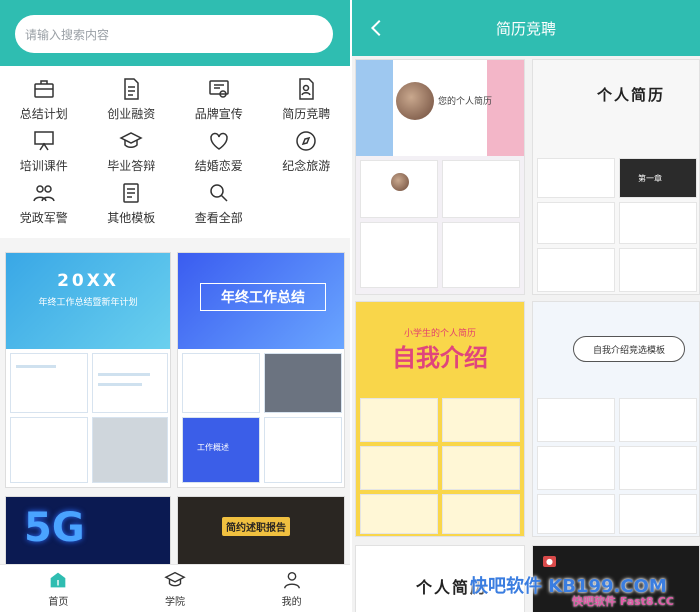  I want to click on template-card-report: 简约述职报告, so click(261, 531).